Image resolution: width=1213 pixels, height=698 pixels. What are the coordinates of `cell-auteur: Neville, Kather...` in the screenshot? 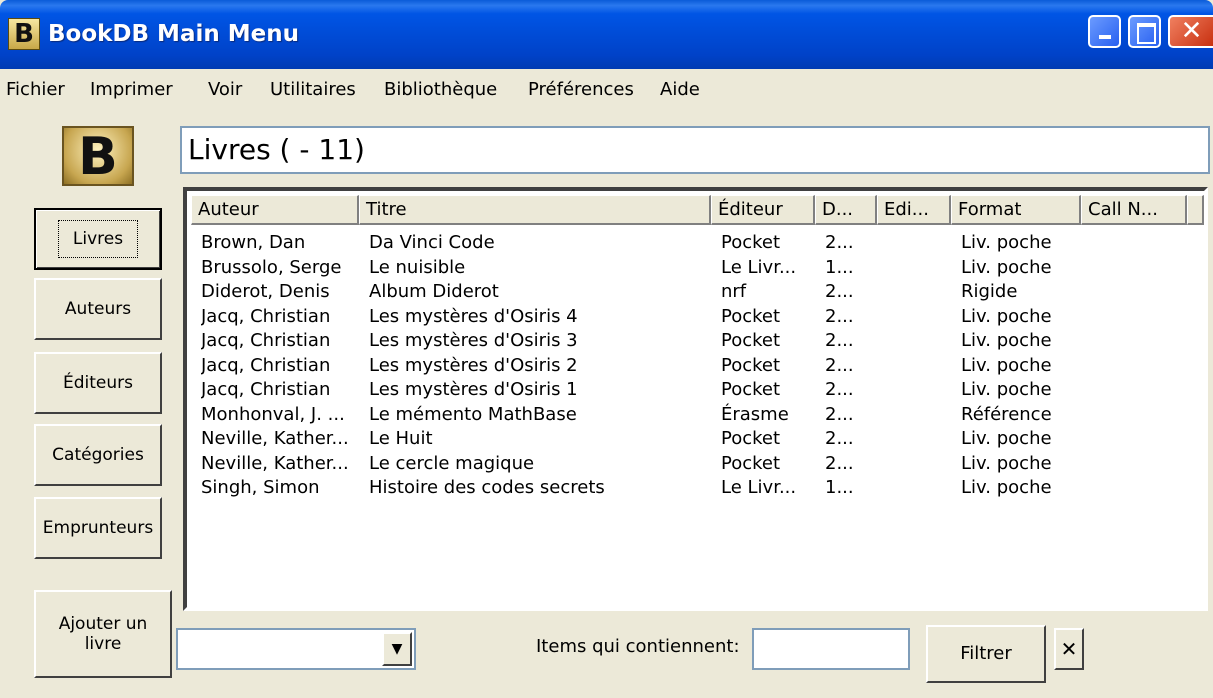 It's located at (275, 463).